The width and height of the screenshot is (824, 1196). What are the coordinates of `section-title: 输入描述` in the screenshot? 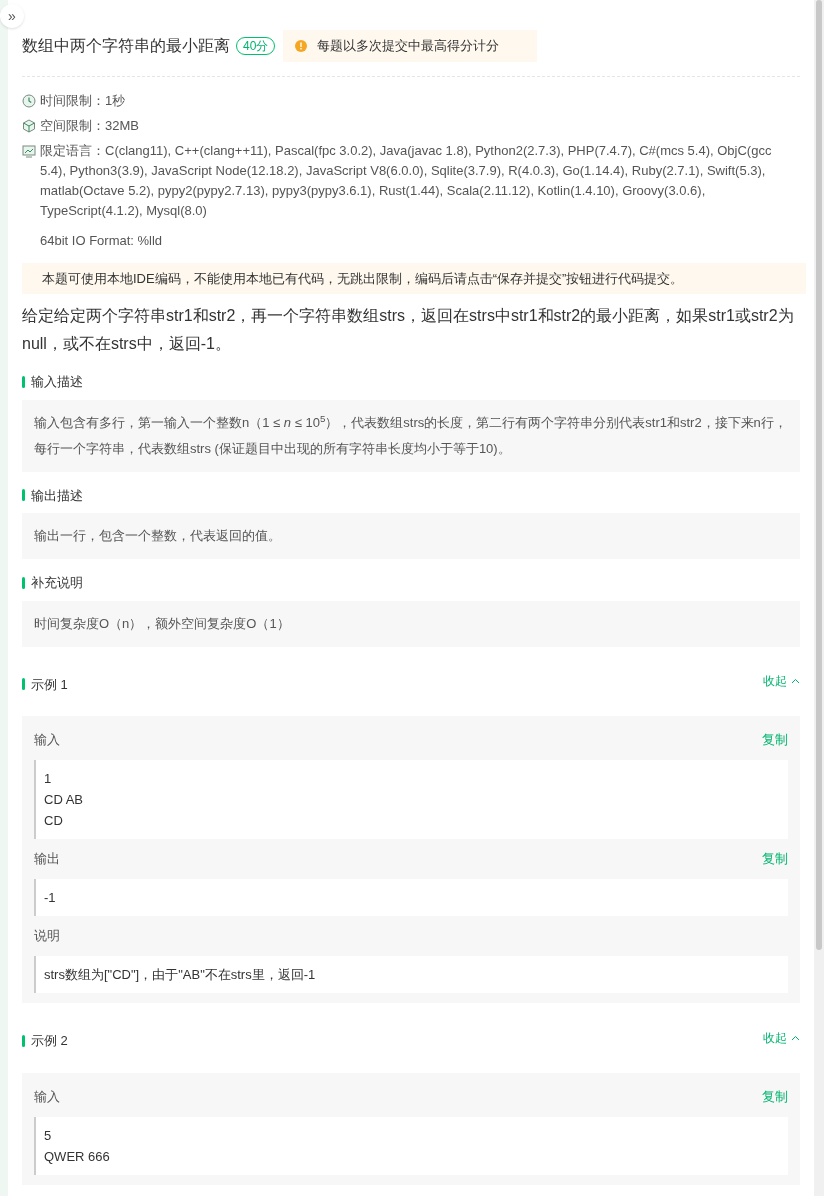 It's located at (57, 382).